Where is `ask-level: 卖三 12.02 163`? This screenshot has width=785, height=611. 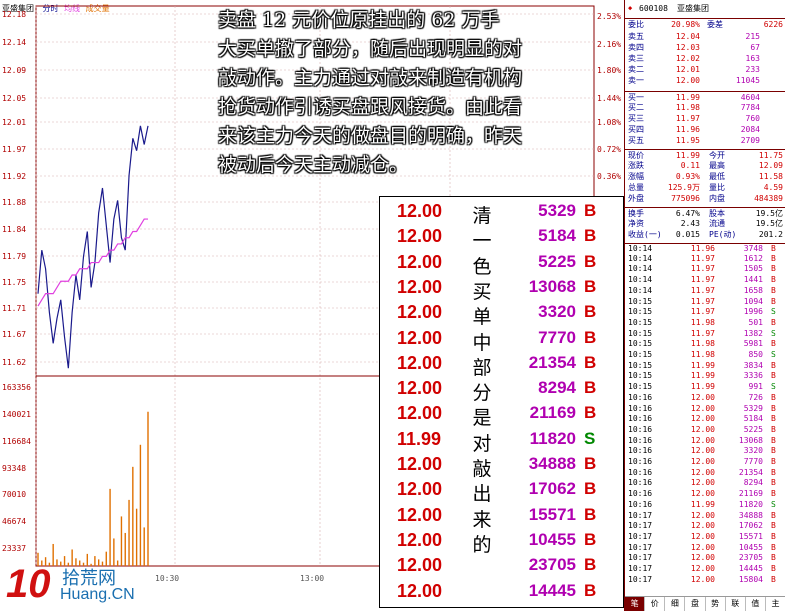
ask-level: 卖三 12.02 163 is located at coordinates (705, 58).